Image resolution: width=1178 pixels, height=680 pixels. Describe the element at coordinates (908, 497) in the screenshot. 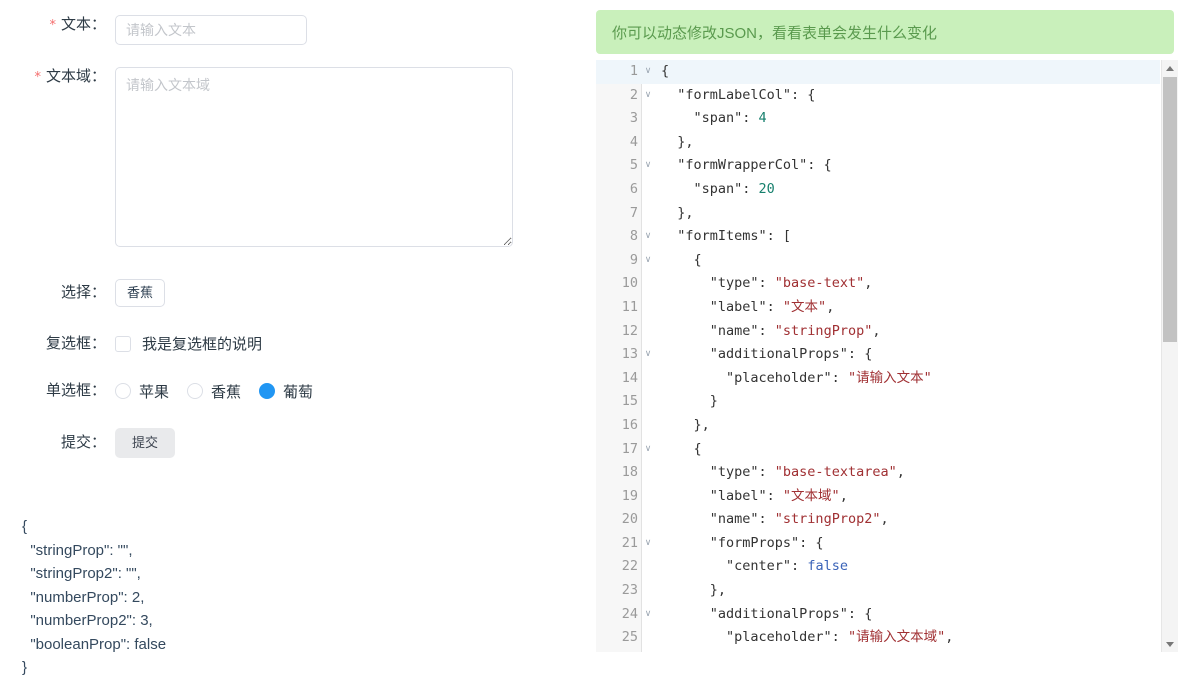

I see `code-line-content: "label": "文本域",` at that location.